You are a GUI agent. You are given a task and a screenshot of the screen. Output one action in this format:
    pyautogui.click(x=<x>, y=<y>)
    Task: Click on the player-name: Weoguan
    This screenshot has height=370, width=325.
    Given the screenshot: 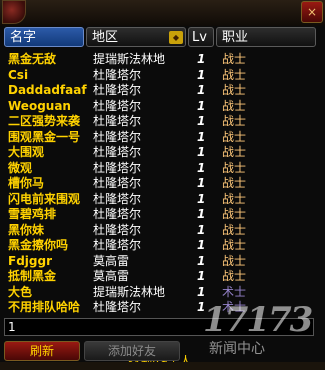 What is the action you would take?
    pyautogui.click(x=39, y=105)
    